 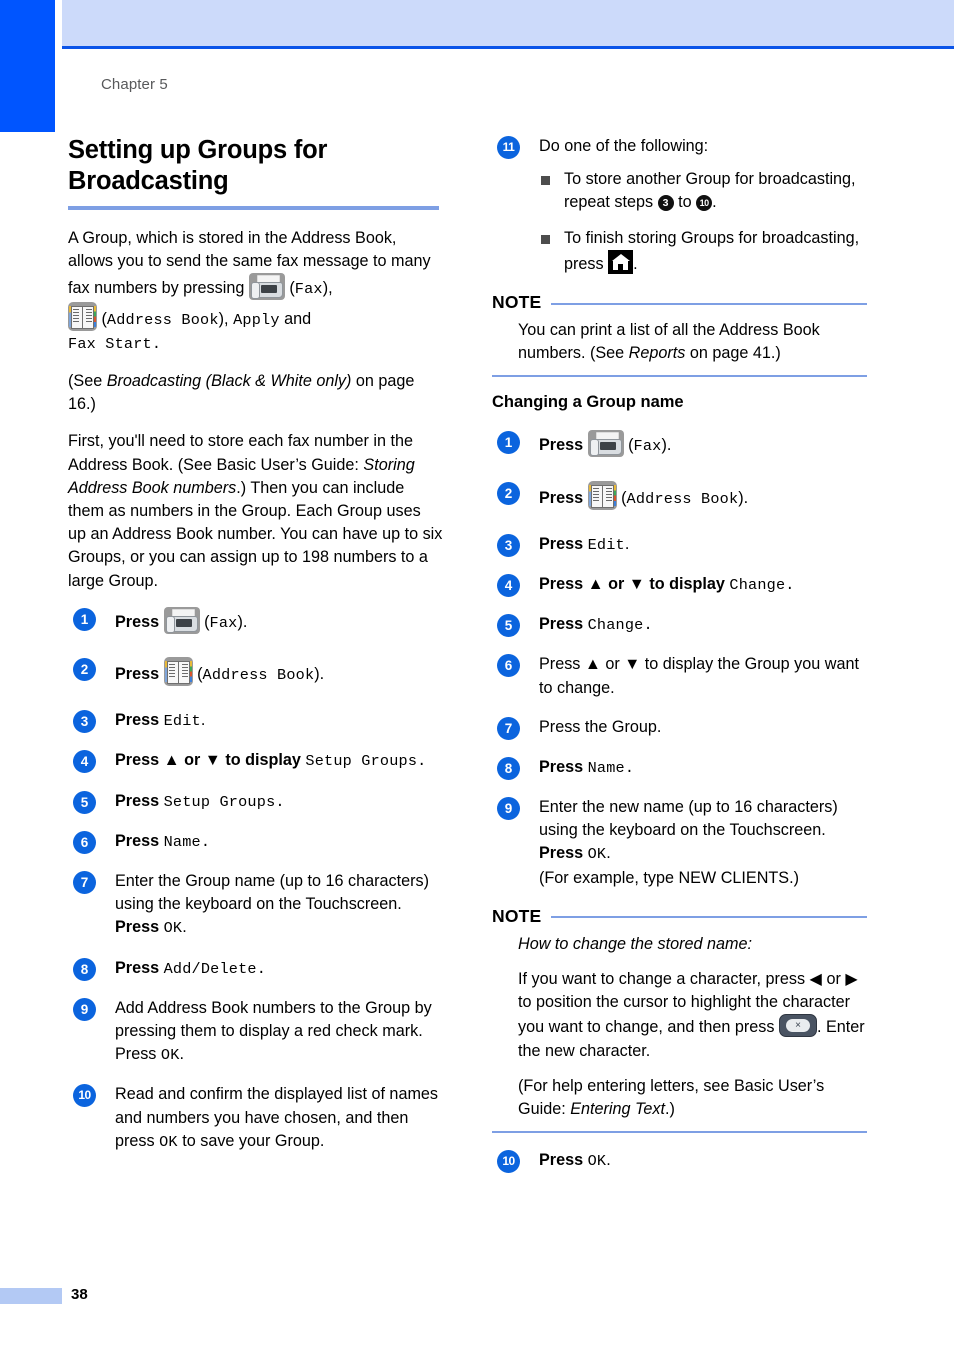 I want to click on step-number-badge: 9, so click(x=84, y=1009).